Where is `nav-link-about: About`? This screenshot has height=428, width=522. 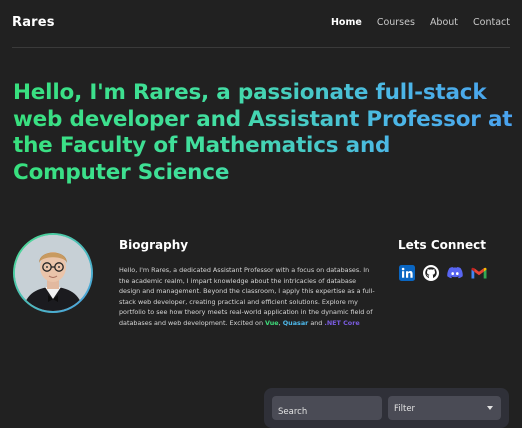 nav-link-about: About is located at coordinates (444, 22).